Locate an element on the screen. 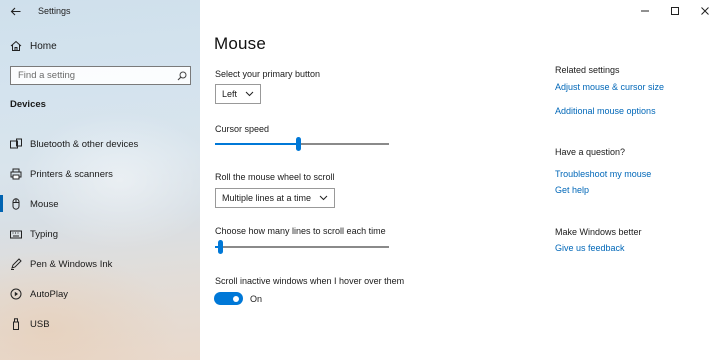 Image resolution: width=720 pixels, height=360 pixels. toggle-state-text: On is located at coordinates (256, 299).